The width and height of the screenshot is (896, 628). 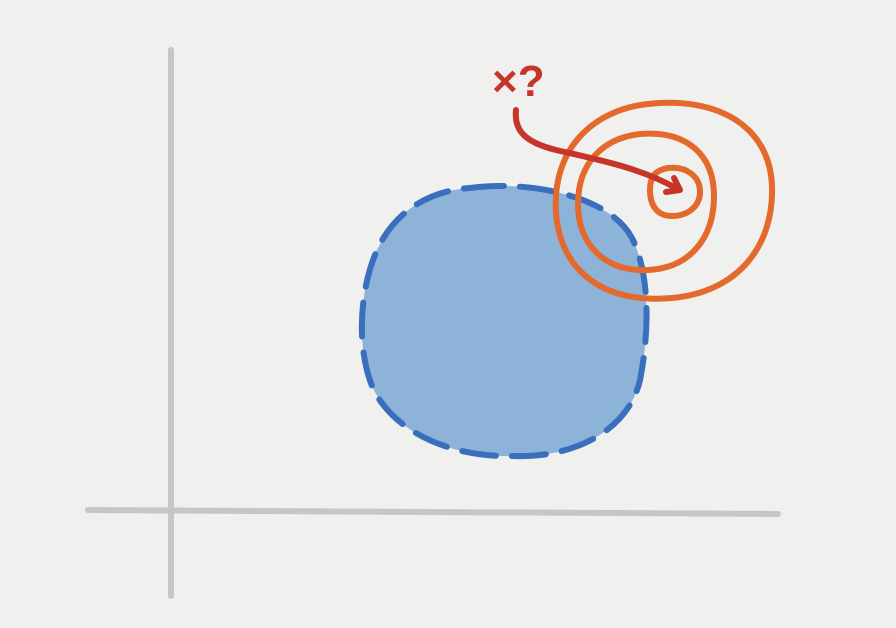 I want to click on feasible-region-fill, so click(x=504, y=321).